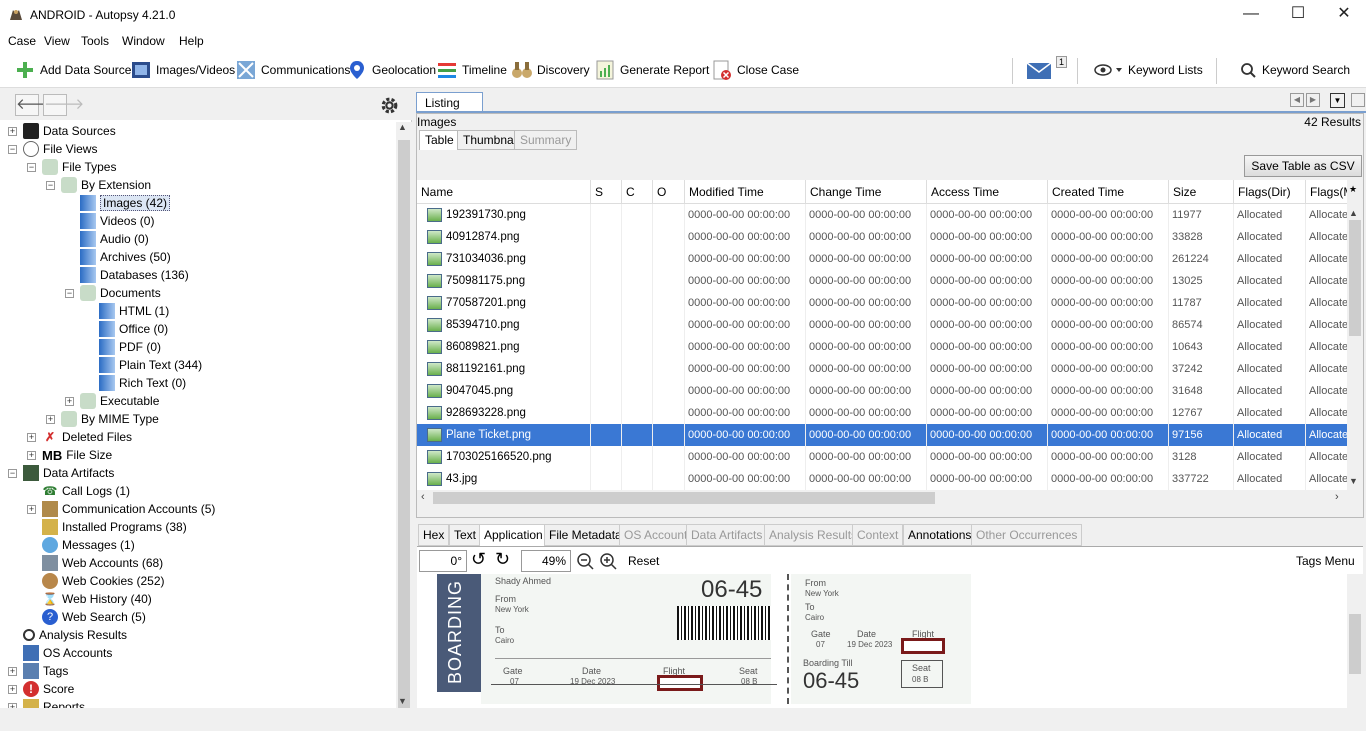 This screenshot has width=1366, height=731. Describe the element at coordinates (439, 140) in the screenshot. I see `tab-table: Table` at that location.